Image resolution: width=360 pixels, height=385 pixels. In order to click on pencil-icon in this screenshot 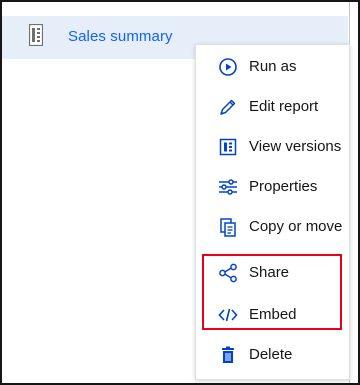, I will do `click(228, 107)`.